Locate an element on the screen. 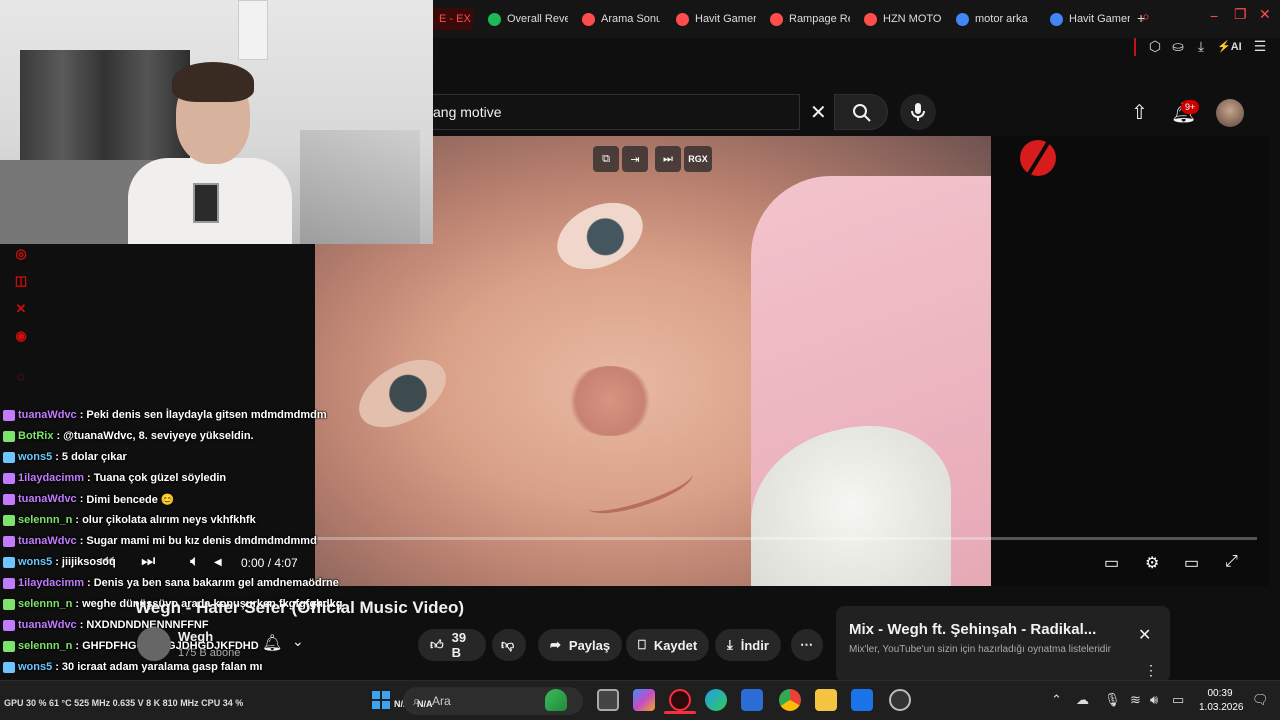 The image size is (1280, 720). save-button: ⎕ Kaydet is located at coordinates (668, 645).